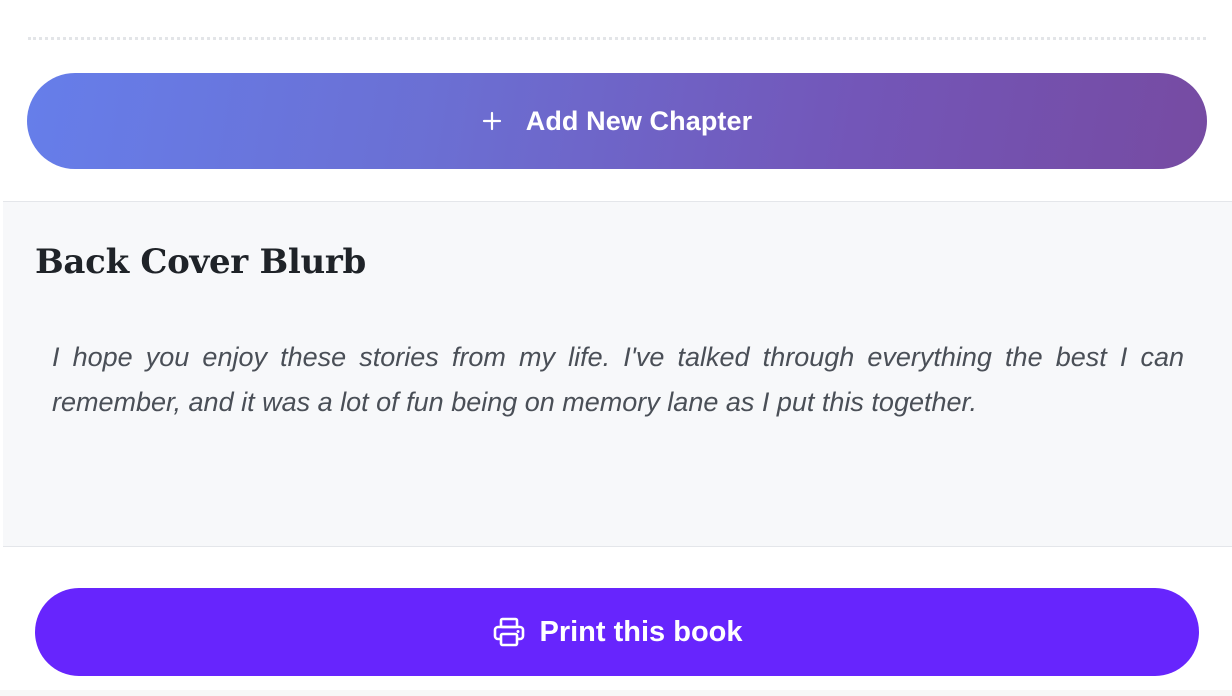 The height and width of the screenshot is (696, 1232). Describe the element at coordinates (639, 120) in the screenshot. I see `add-new-chapter-label: Add New Chapter` at that location.